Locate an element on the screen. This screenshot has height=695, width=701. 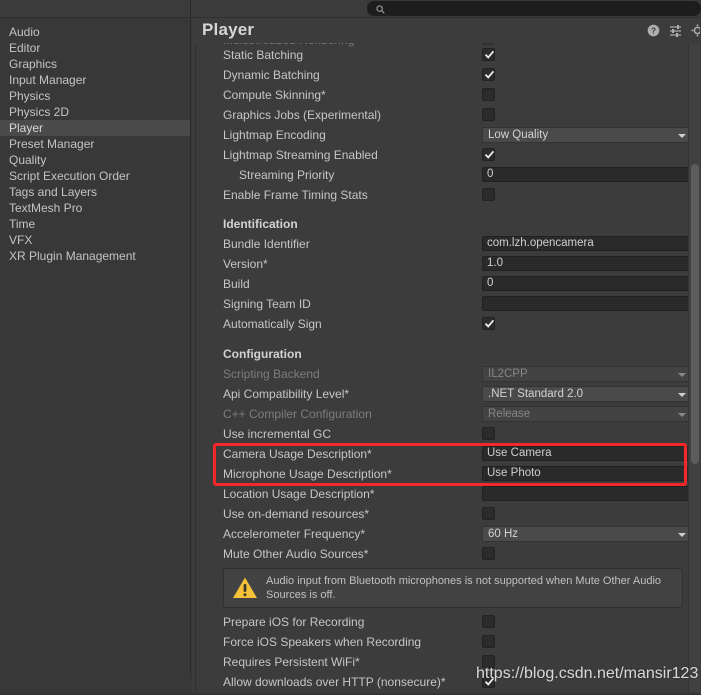
row-static-batching: Static Batching is located at coordinates (446, 55).